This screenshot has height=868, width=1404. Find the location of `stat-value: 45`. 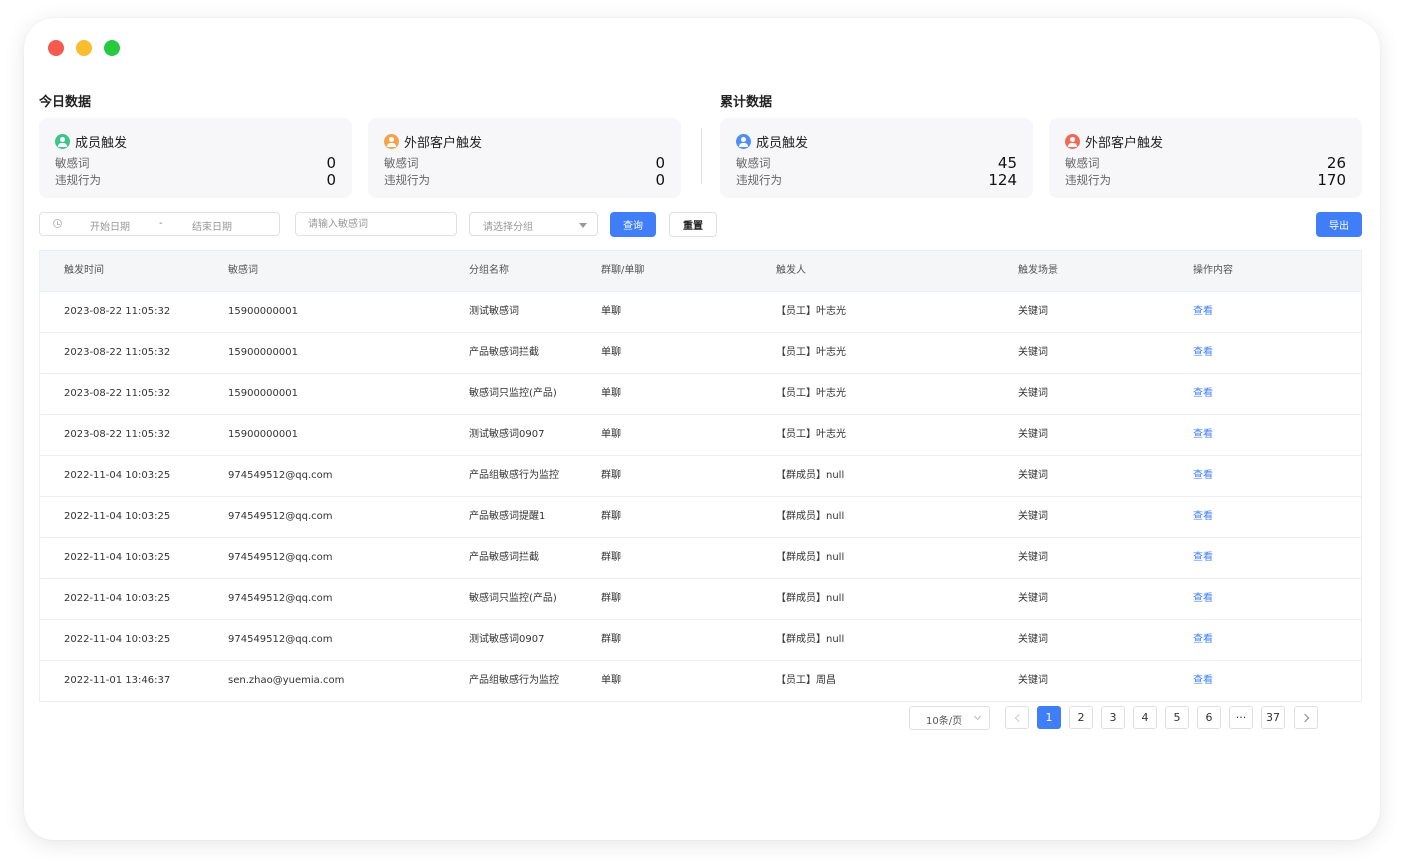

stat-value: 45 is located at coordinates (1007, 163).